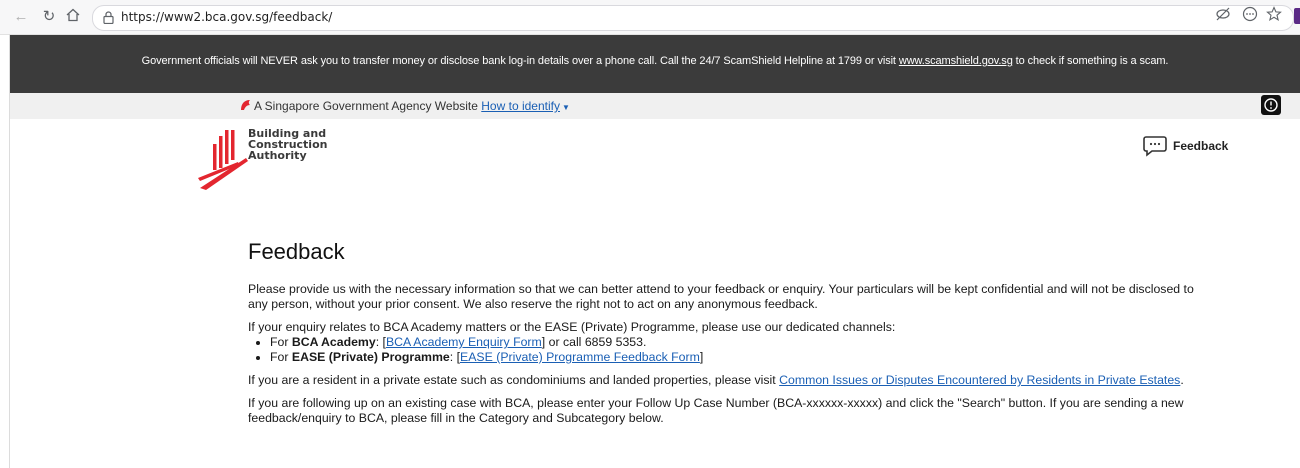 This screenshot has height=468, width=1300. Describe the element at coordinates (520, 106) in the screenshot. I see `how-to-identify-link: How to identify` at that location.